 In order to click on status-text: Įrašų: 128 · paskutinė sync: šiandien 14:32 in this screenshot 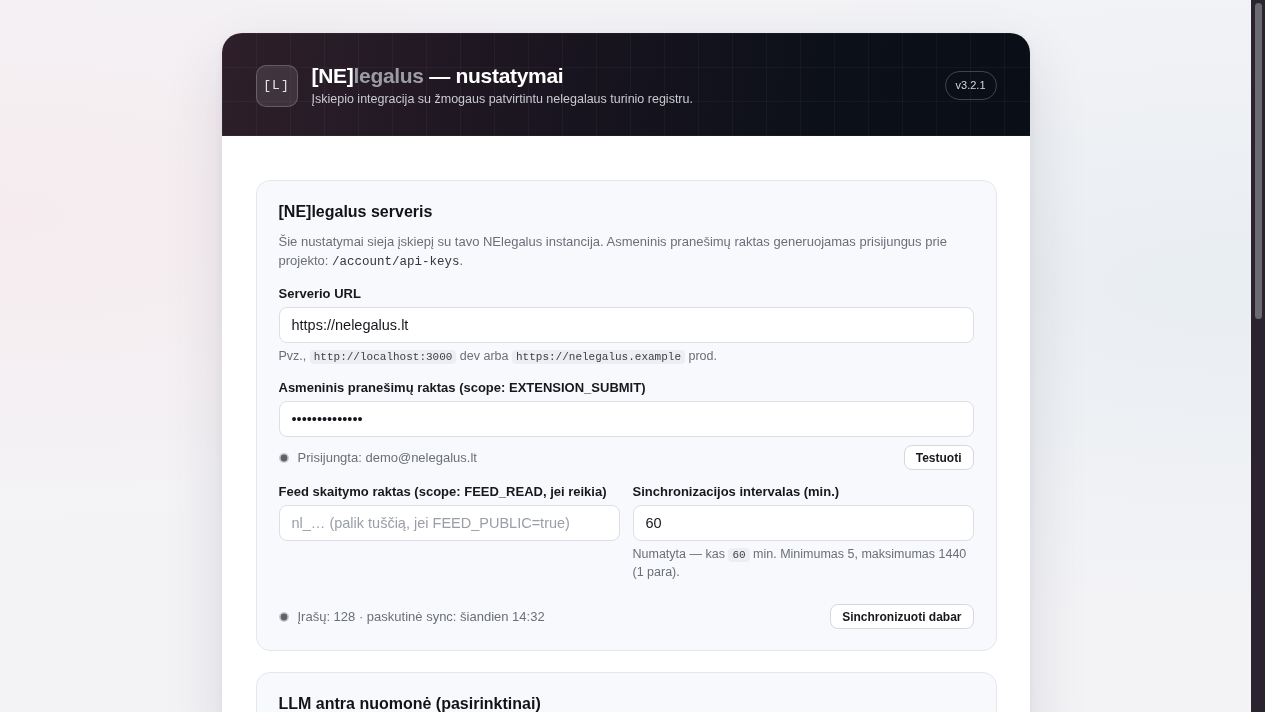, I will do `click(421, 616)`.